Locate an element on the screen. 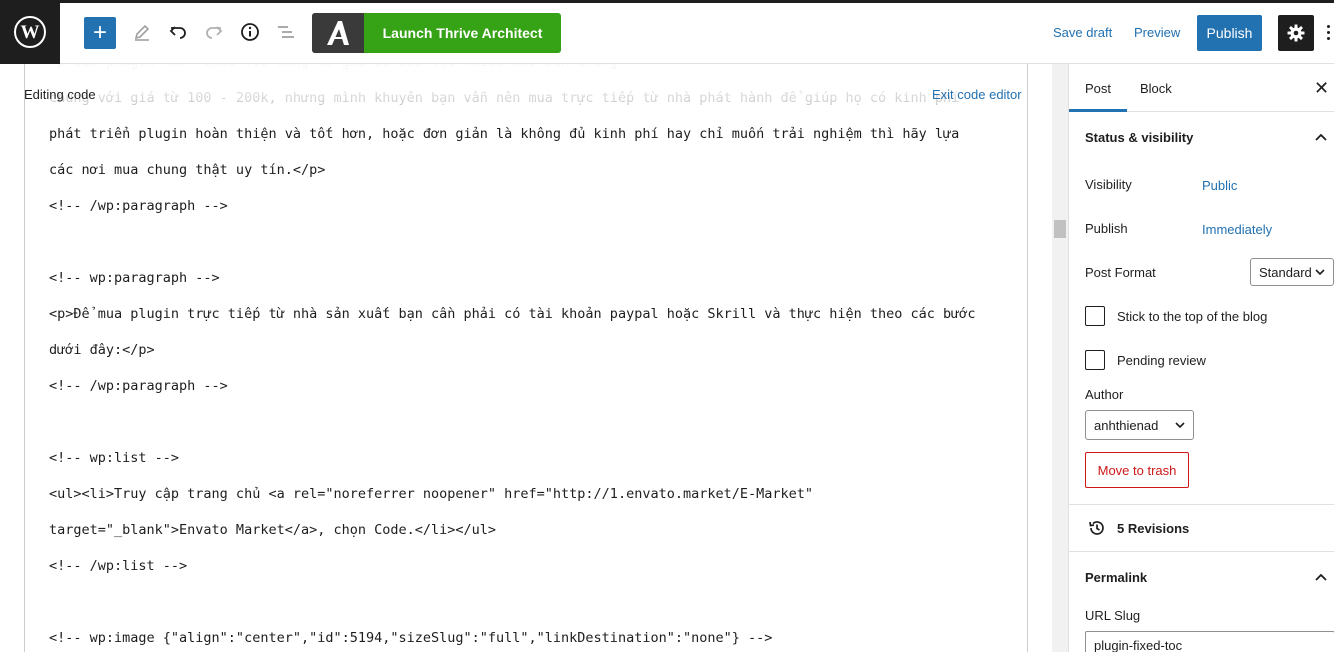 Image resolution: width=1334 pixels, height=652 pixels. author-value: anhthienad is located at coordinates (1126, 425).